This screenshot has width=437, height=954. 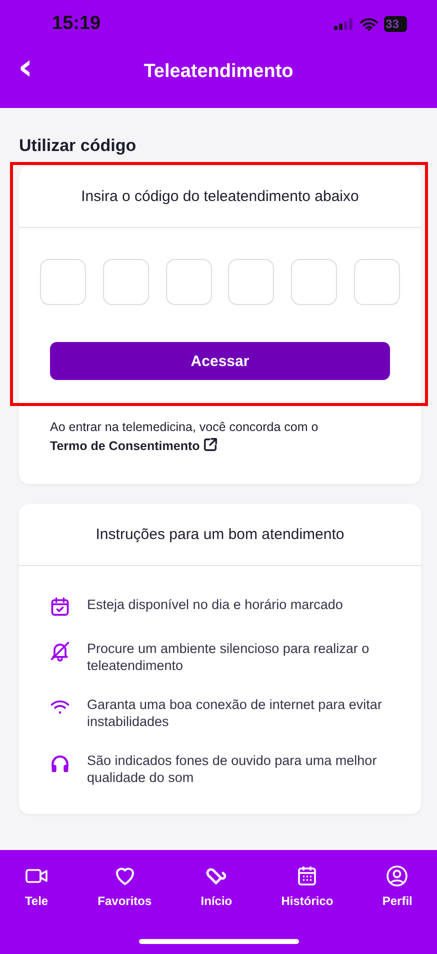 What do you see at coordinates (219, 72) in the screenshot?
I see `page-title: Teleatendimento` at bounding box center [219, 72].